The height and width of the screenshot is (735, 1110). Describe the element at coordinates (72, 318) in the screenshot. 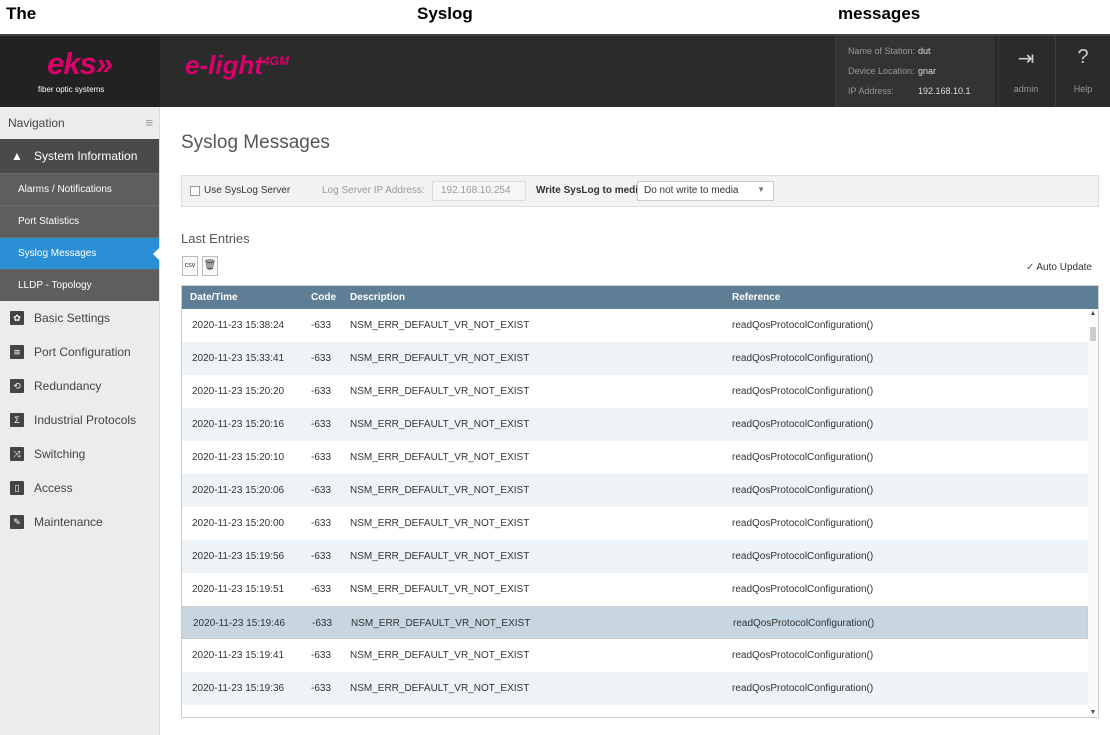

I see `sidebar-item-label: Basic Settings` at that location.